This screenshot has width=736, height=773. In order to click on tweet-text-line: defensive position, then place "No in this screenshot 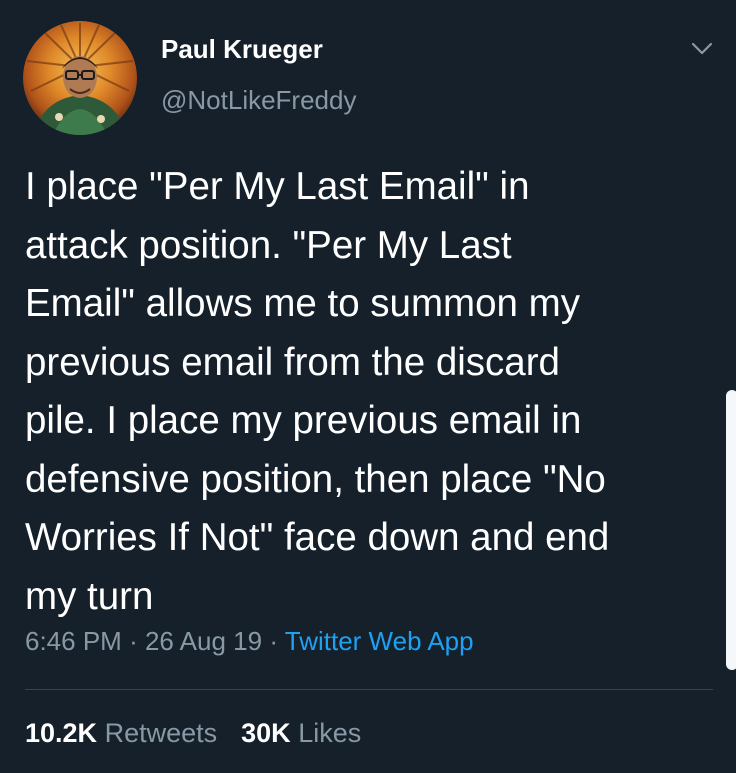, I will do `click(315, 479)`.